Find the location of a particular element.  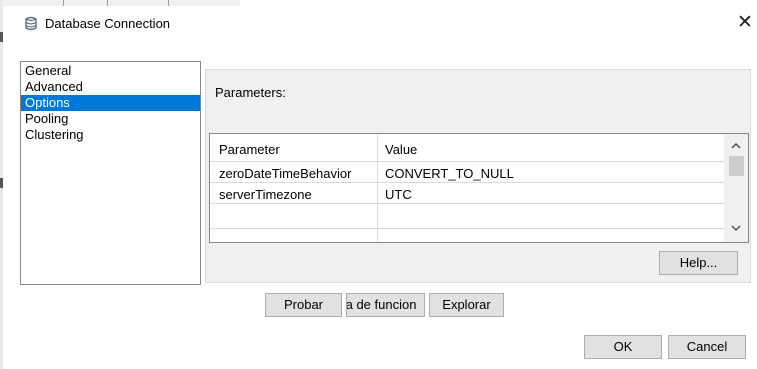

category-options: Options is located at coordinates (110, 103).